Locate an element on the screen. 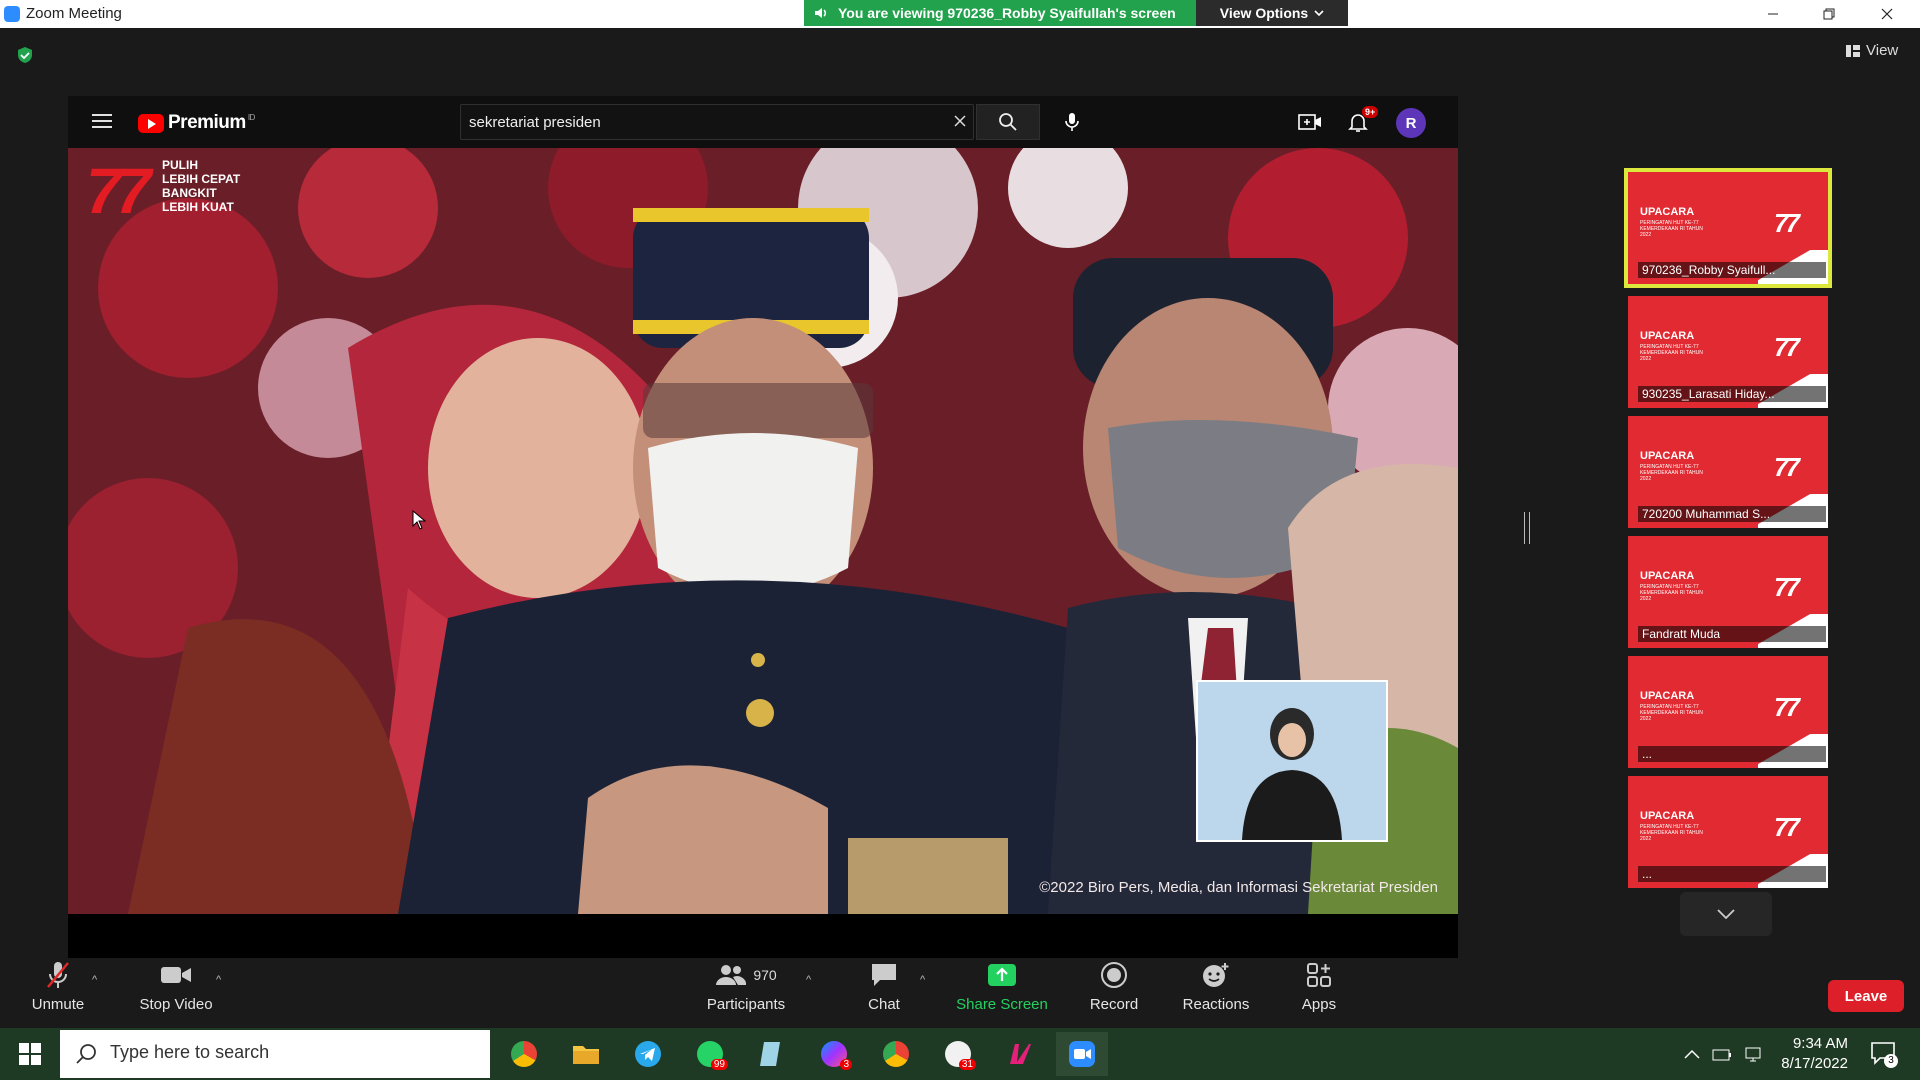  reactions-button: Reactions is located at coordinates (1216, 985).